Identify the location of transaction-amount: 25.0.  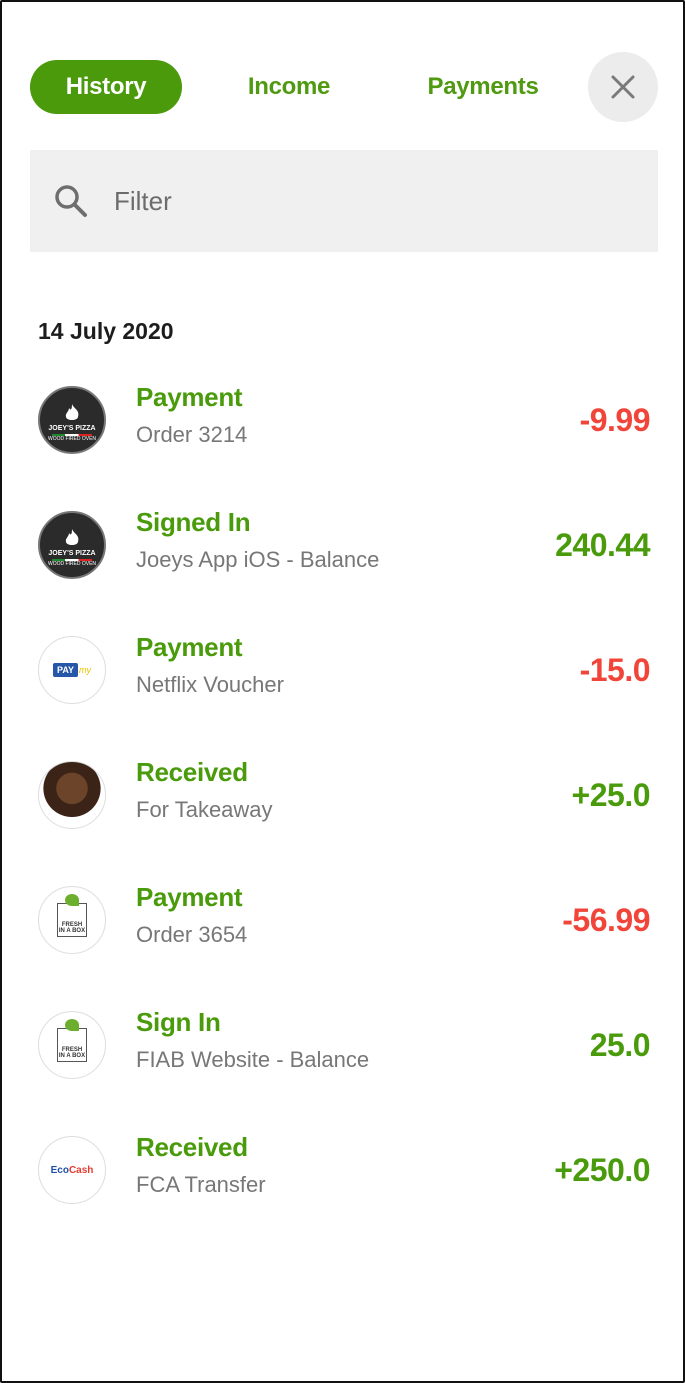
(620, 1045).